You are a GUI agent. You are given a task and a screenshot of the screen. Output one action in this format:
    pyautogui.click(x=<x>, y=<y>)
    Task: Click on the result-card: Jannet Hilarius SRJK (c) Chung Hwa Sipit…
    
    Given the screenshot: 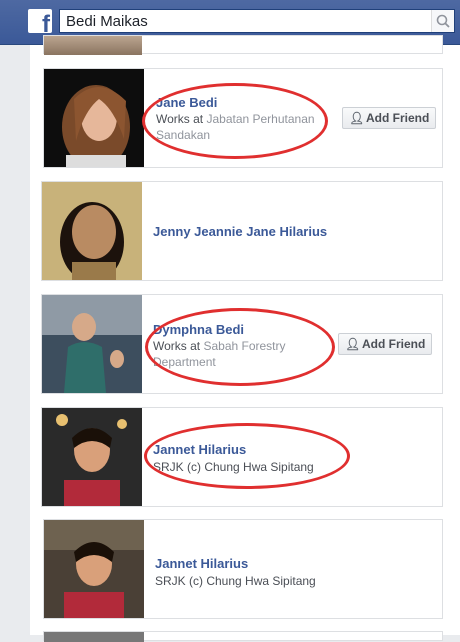 What is the action you would take?
    pyautogui.click(x=243, y=569)
    